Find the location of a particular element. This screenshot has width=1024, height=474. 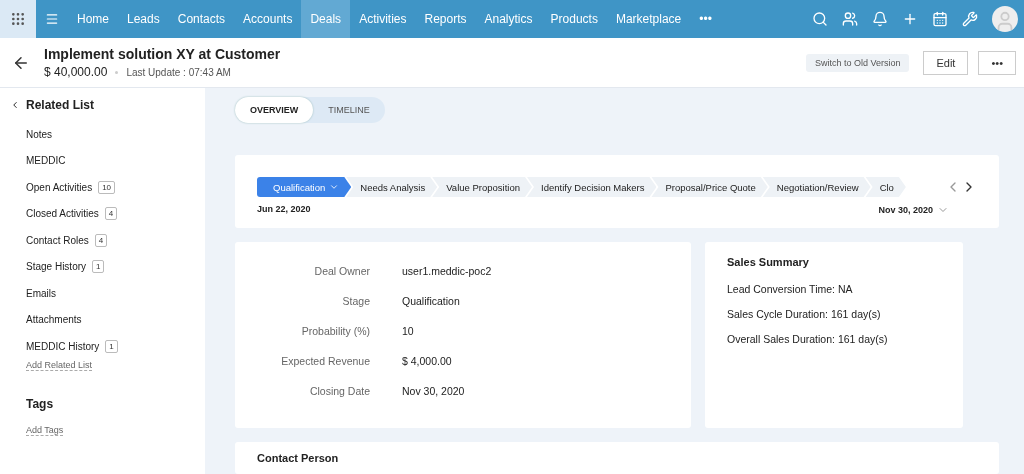

start-date: Jun 22, 2020 is located at coordinates (284, 210).